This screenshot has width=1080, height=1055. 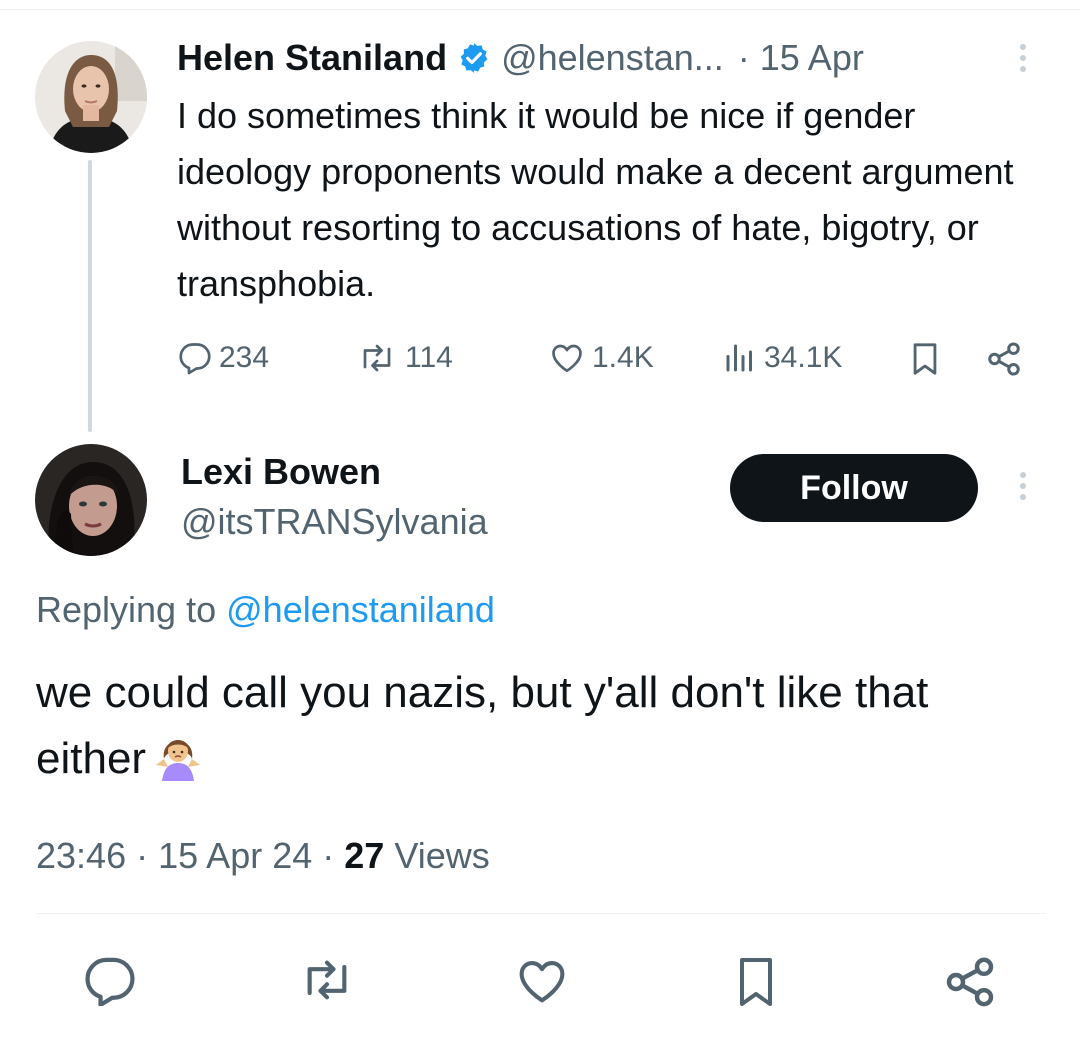 I want to click on person-shrugging-icon, so click(x=178, y=764).